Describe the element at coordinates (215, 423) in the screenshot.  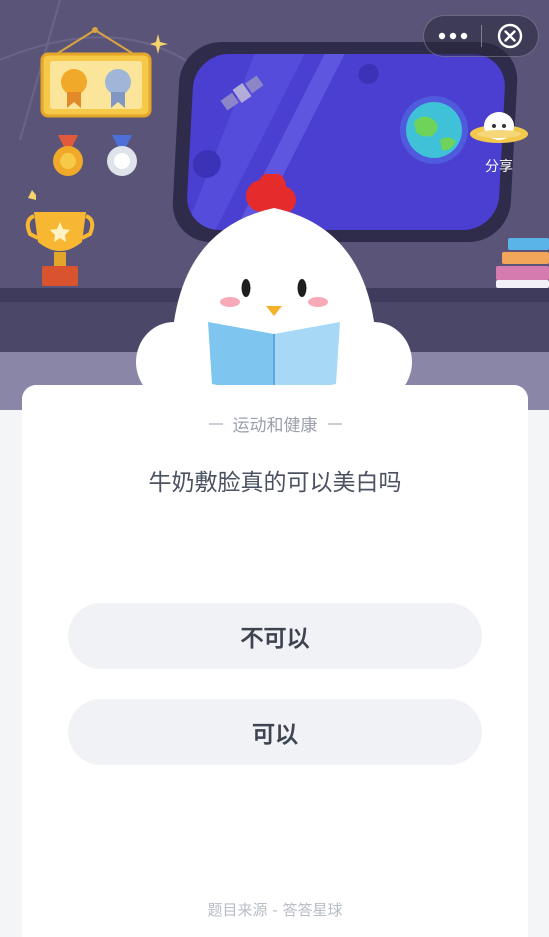
I see `category-dash-left` at that location.